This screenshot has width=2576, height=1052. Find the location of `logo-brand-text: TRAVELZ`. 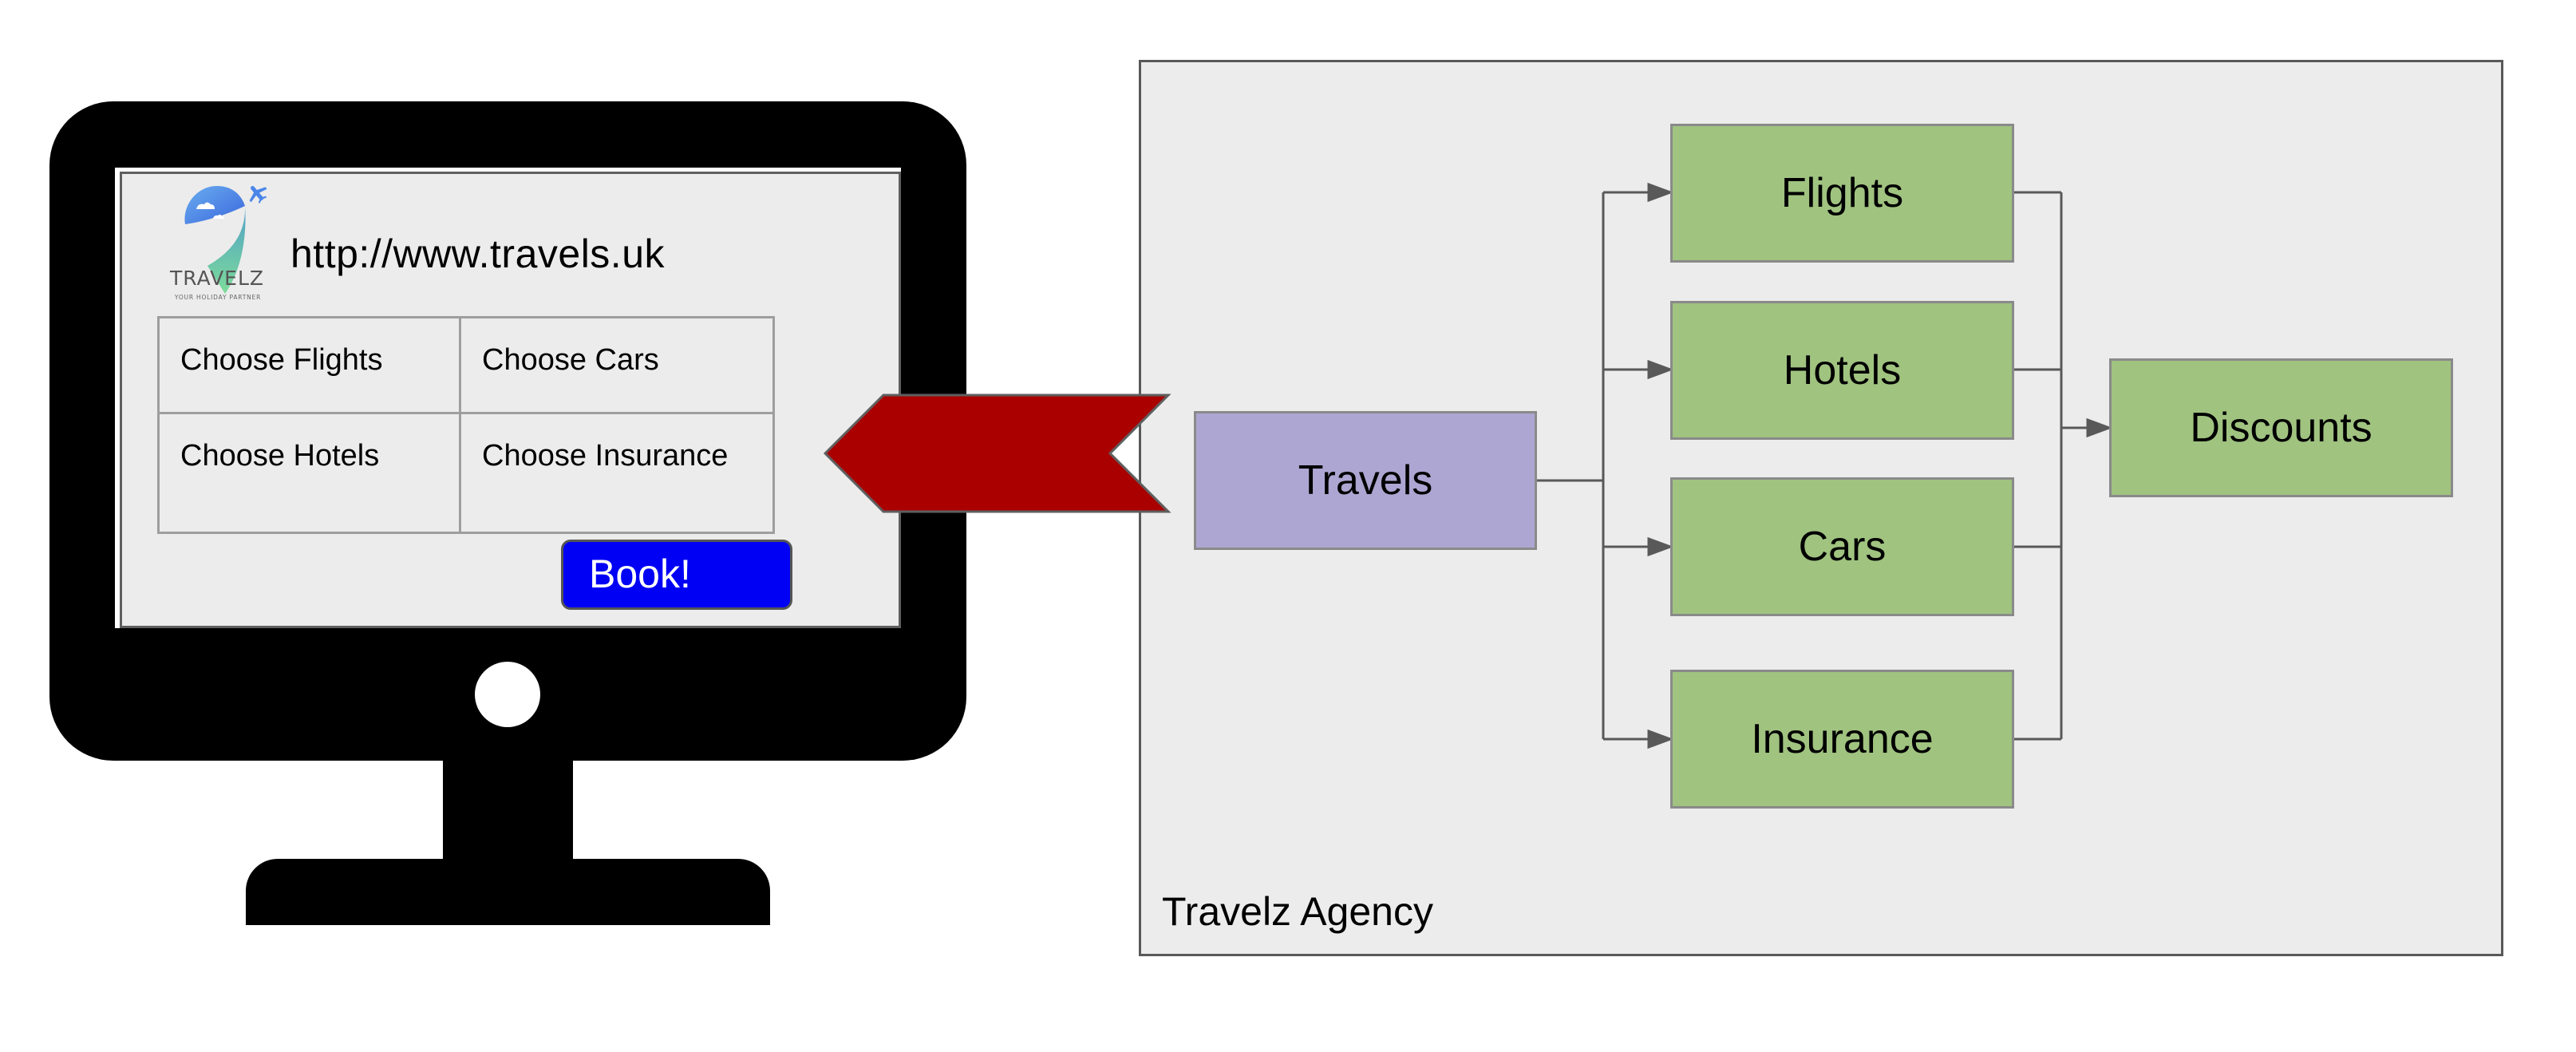

logo-brand-text: TRAVELZ is located at coordinates (217, 278).